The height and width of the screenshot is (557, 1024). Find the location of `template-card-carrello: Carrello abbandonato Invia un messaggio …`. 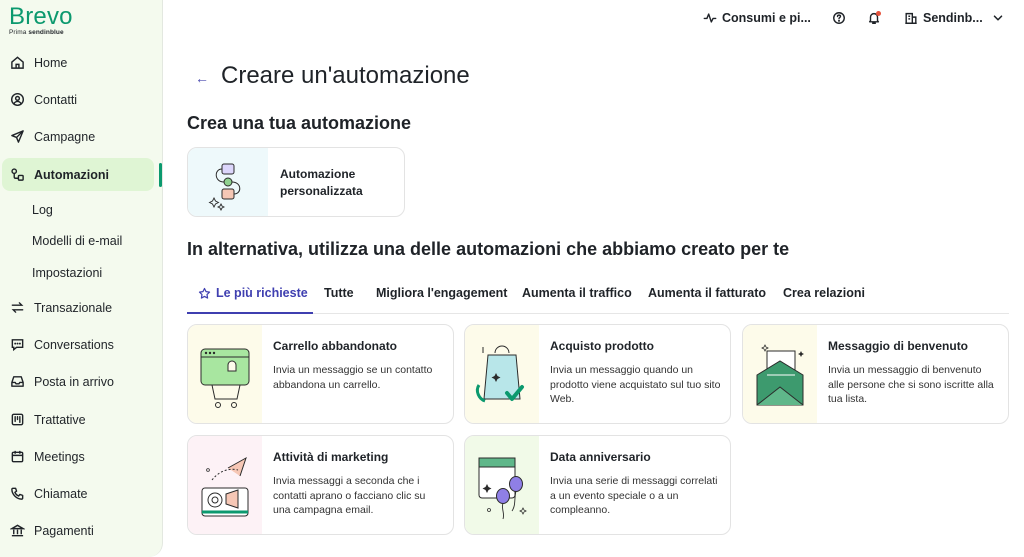

template-card-carrello: Carrello abbandonato Invia un messaggio … is located at coordinates (320, 374).